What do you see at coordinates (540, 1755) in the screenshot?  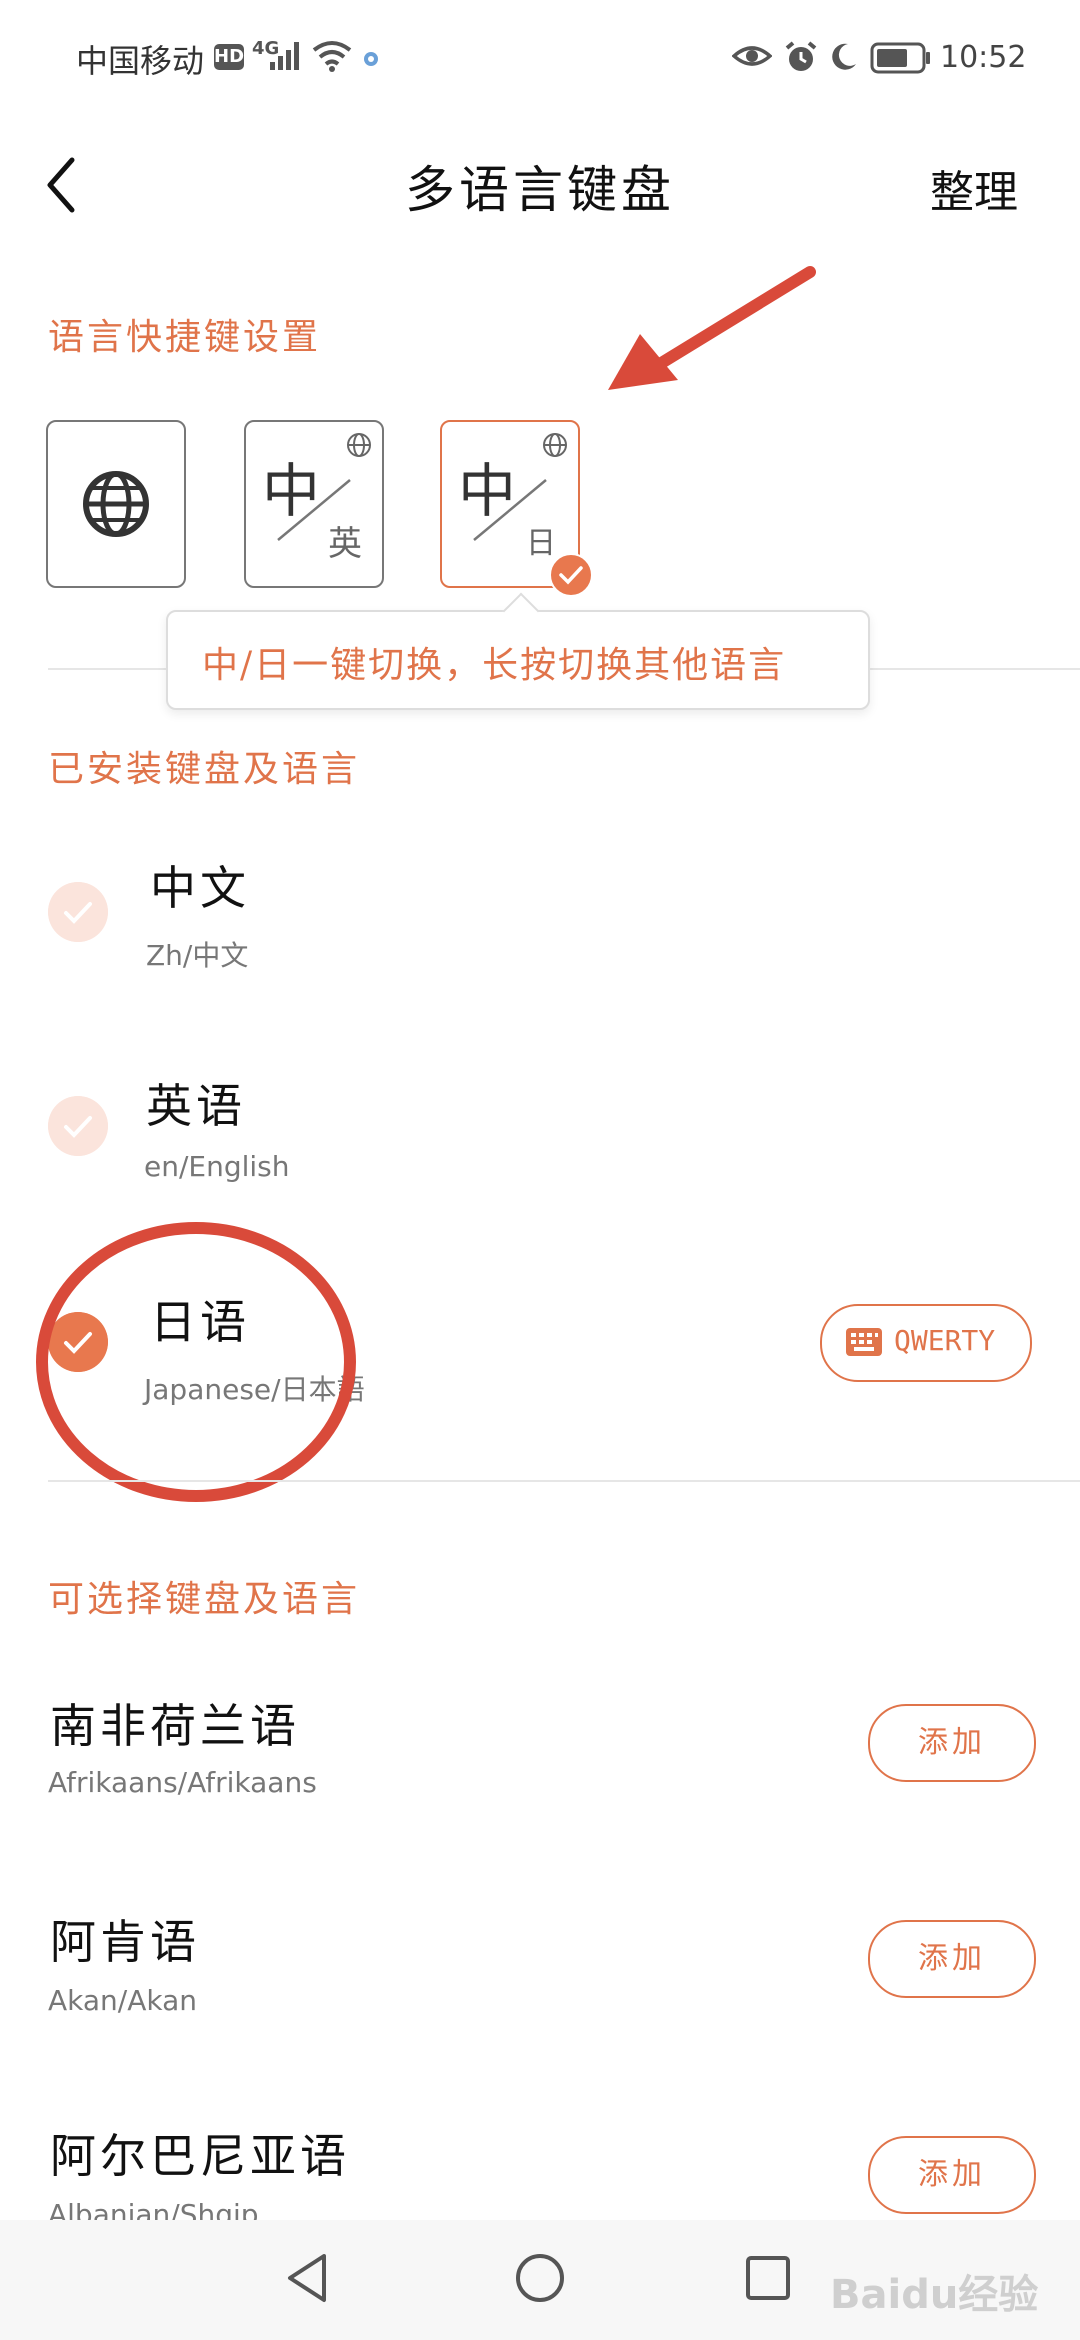 I see `list-item: 南非荷兰语 Afrikaans/Afrikaans 添加` at bounding box center [540, 1755].